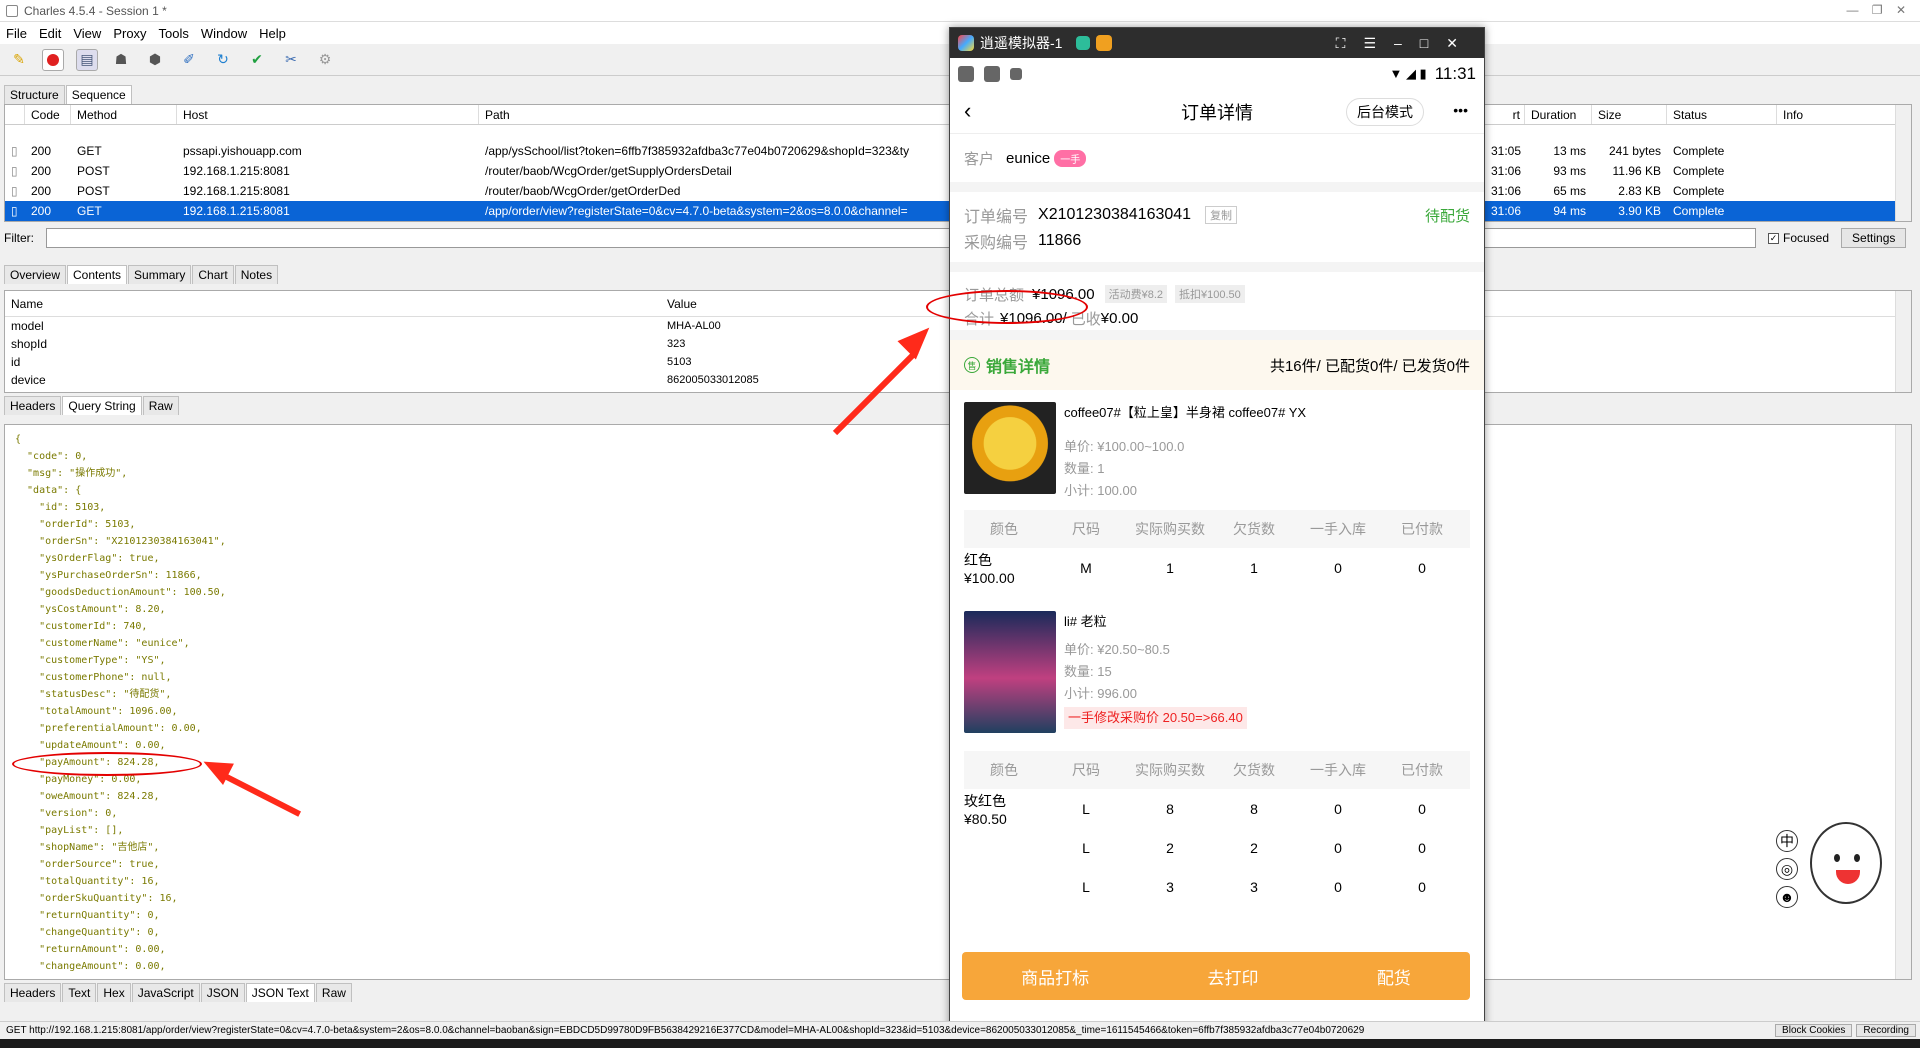  I want to click on back-icon: ‹, so click(967, 111).